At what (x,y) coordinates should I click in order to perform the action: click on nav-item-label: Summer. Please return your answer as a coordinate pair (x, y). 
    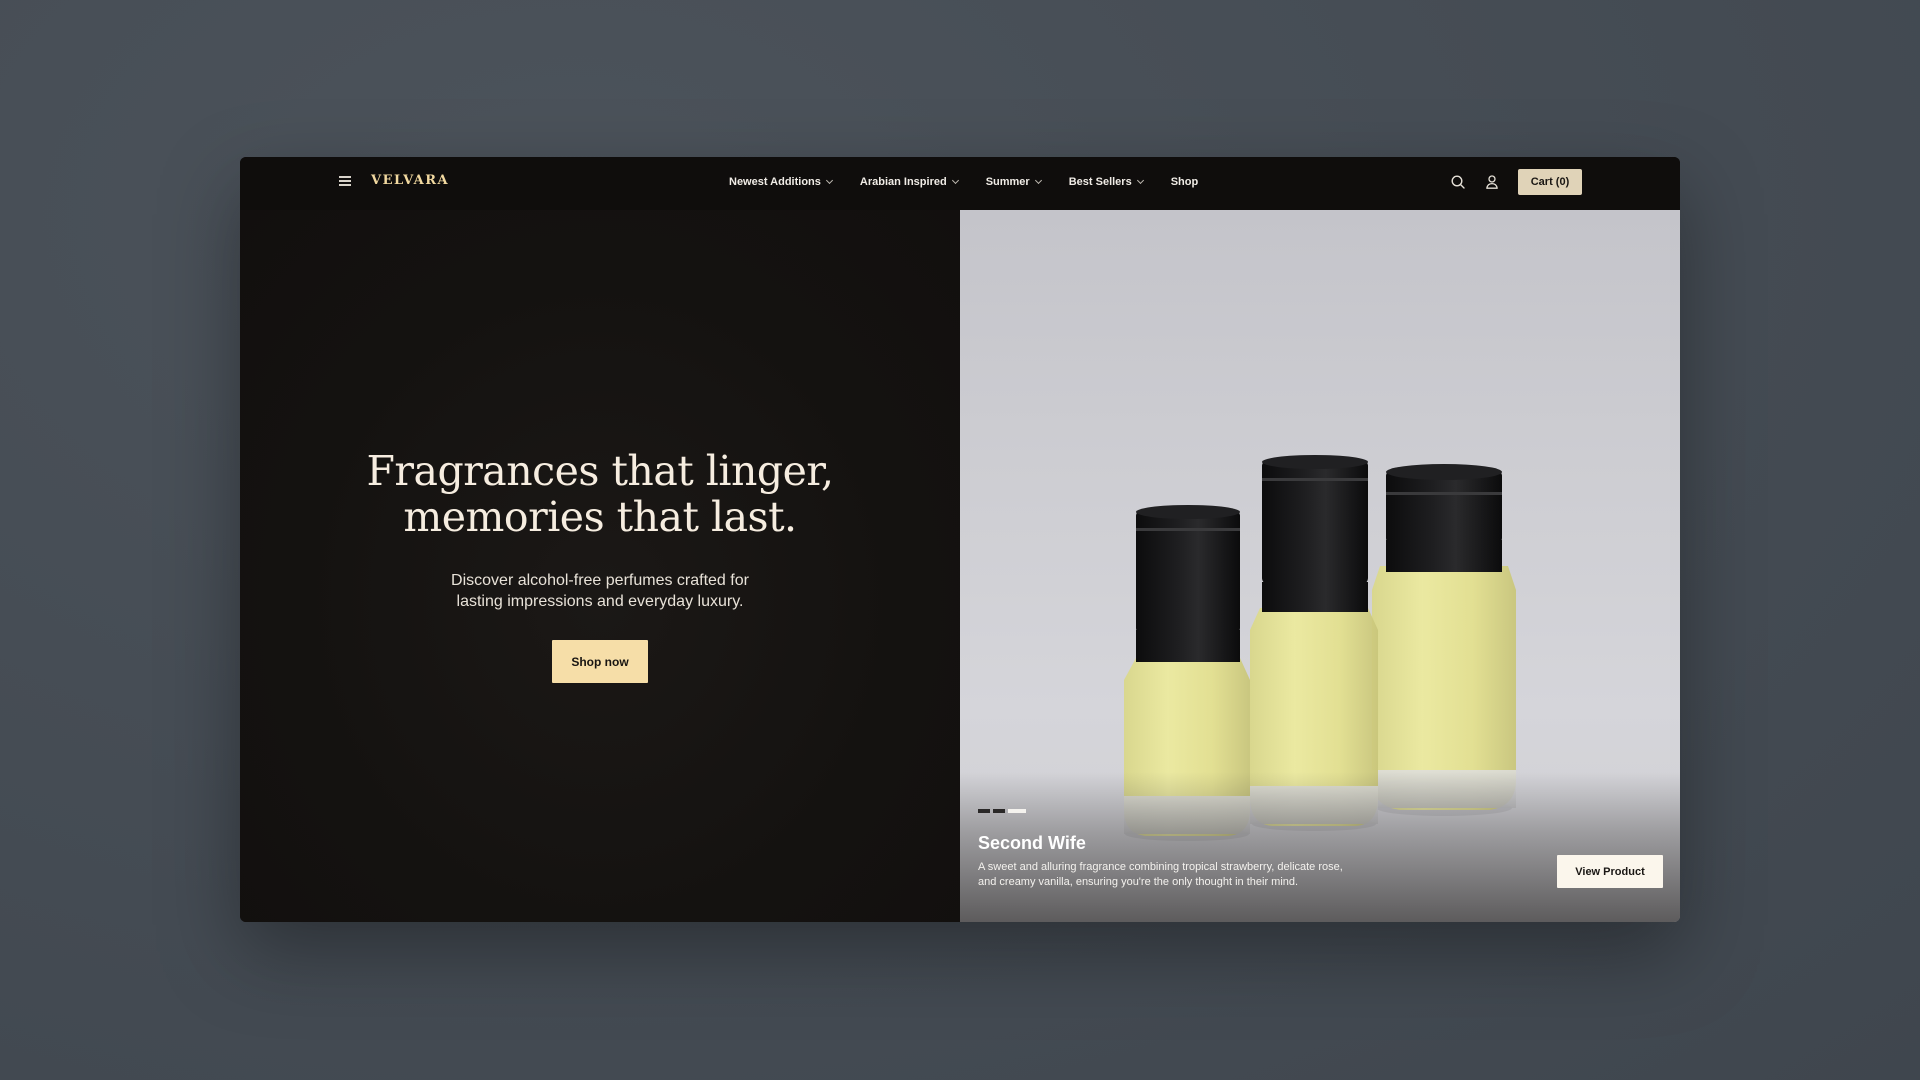
    Looking at the image, I should click on (1007, 182).